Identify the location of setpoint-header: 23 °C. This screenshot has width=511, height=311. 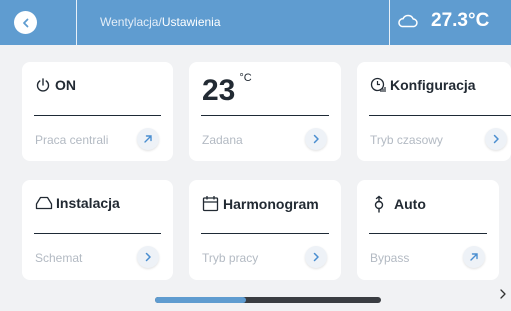
(227, 90).